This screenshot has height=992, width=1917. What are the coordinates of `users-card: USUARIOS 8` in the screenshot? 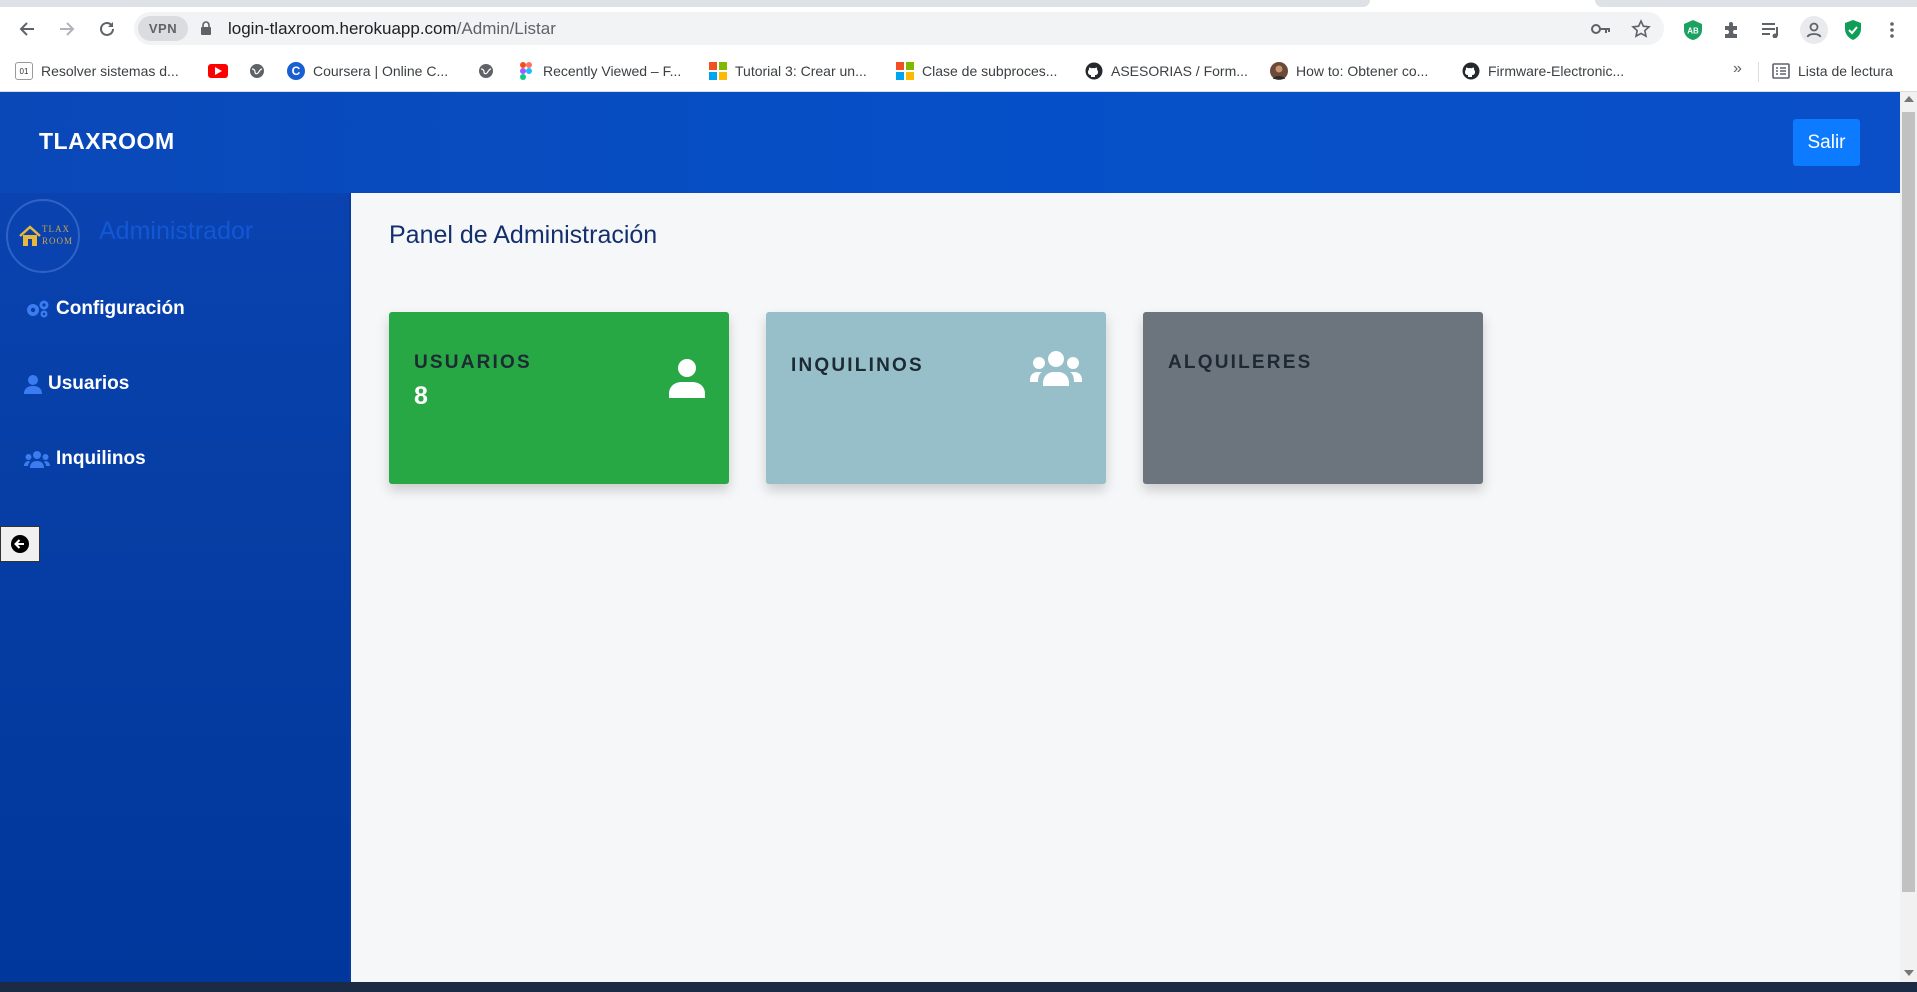 It's located at (559, 398).